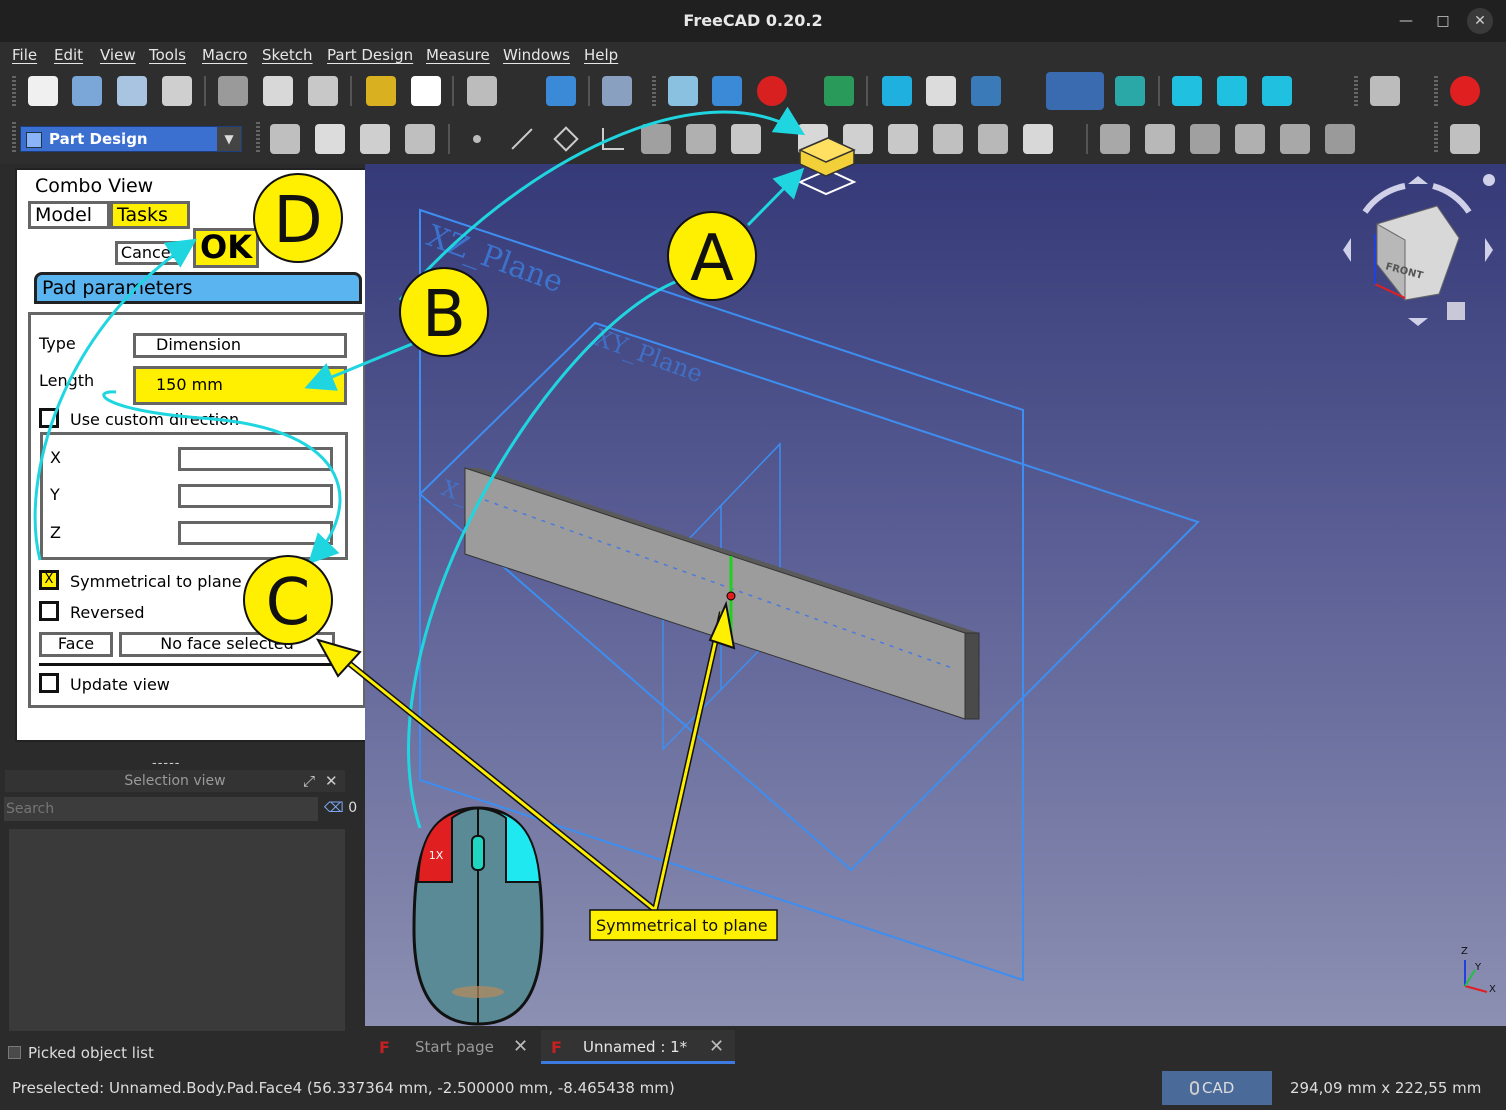  I want to click on clone-icon, so click(420, 139).